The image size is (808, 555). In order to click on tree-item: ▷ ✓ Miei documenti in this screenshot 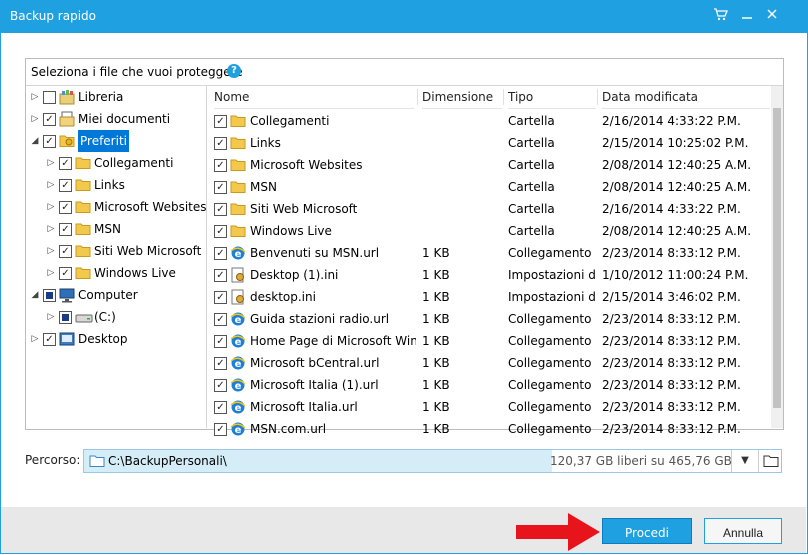, I will do `click(115, 119)`.